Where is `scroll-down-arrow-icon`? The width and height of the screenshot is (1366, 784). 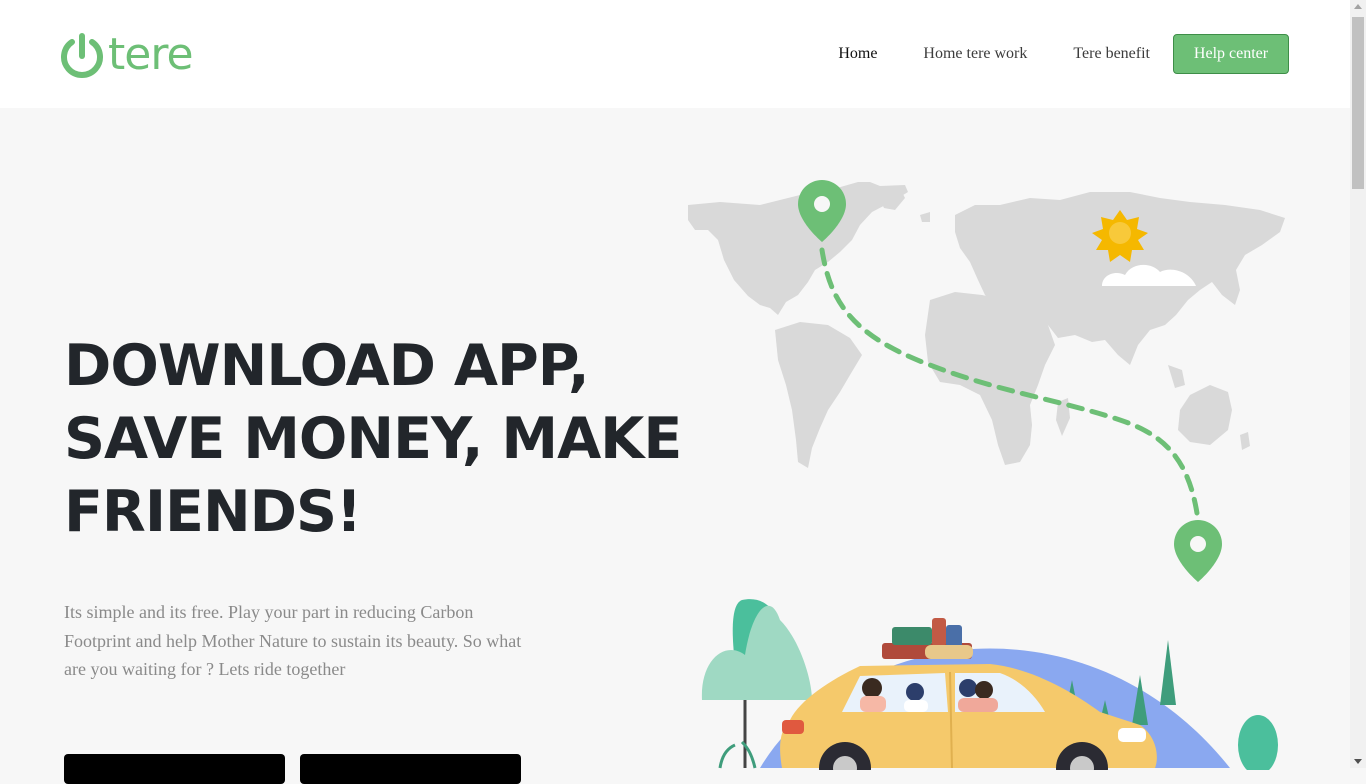 scroll-down-arrow-icon is located at coordinates (1358, 761).